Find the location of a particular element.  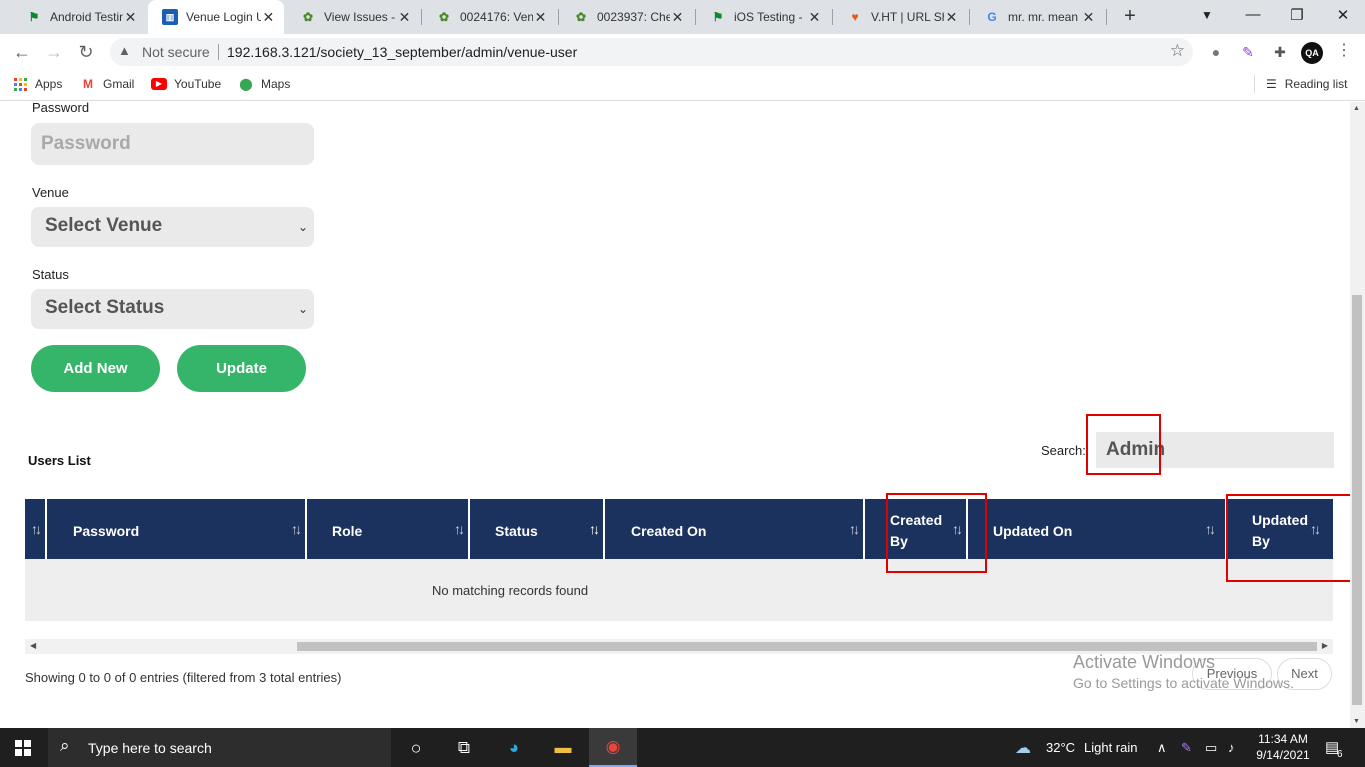

extension-circle-icon: ● is located at coordinates (1216, 52).